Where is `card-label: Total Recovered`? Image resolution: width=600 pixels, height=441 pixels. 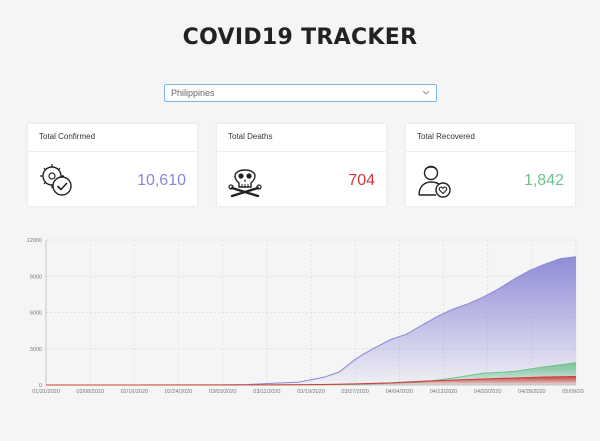
card-label: Total Recovered is located at coordinates (446, 136).